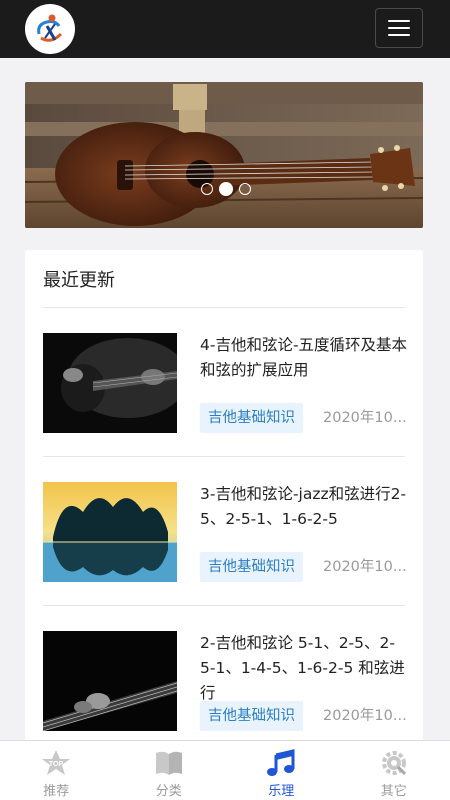 This screenshot has height=800, width=450. I want to click on gear-icon, so click(393, 763).